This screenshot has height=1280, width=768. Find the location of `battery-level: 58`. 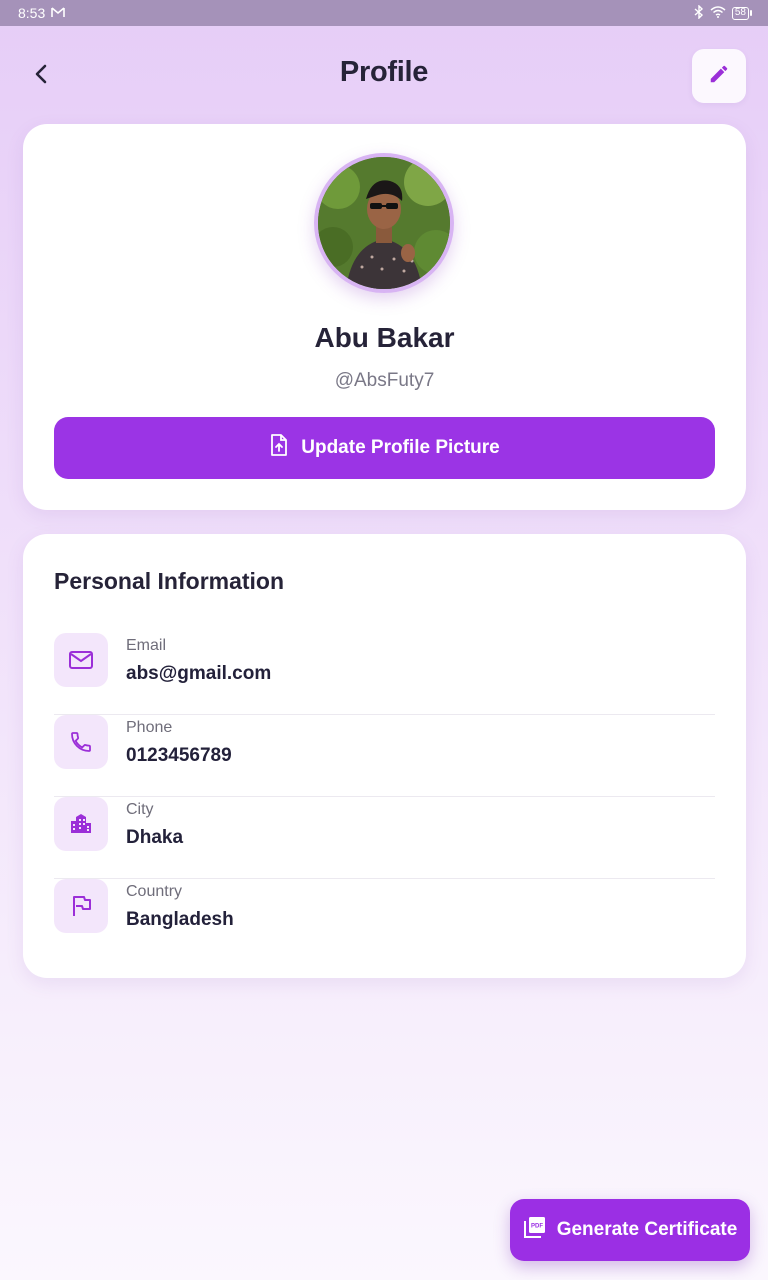

battery-level: 58 is located at coordinates (740, 13).